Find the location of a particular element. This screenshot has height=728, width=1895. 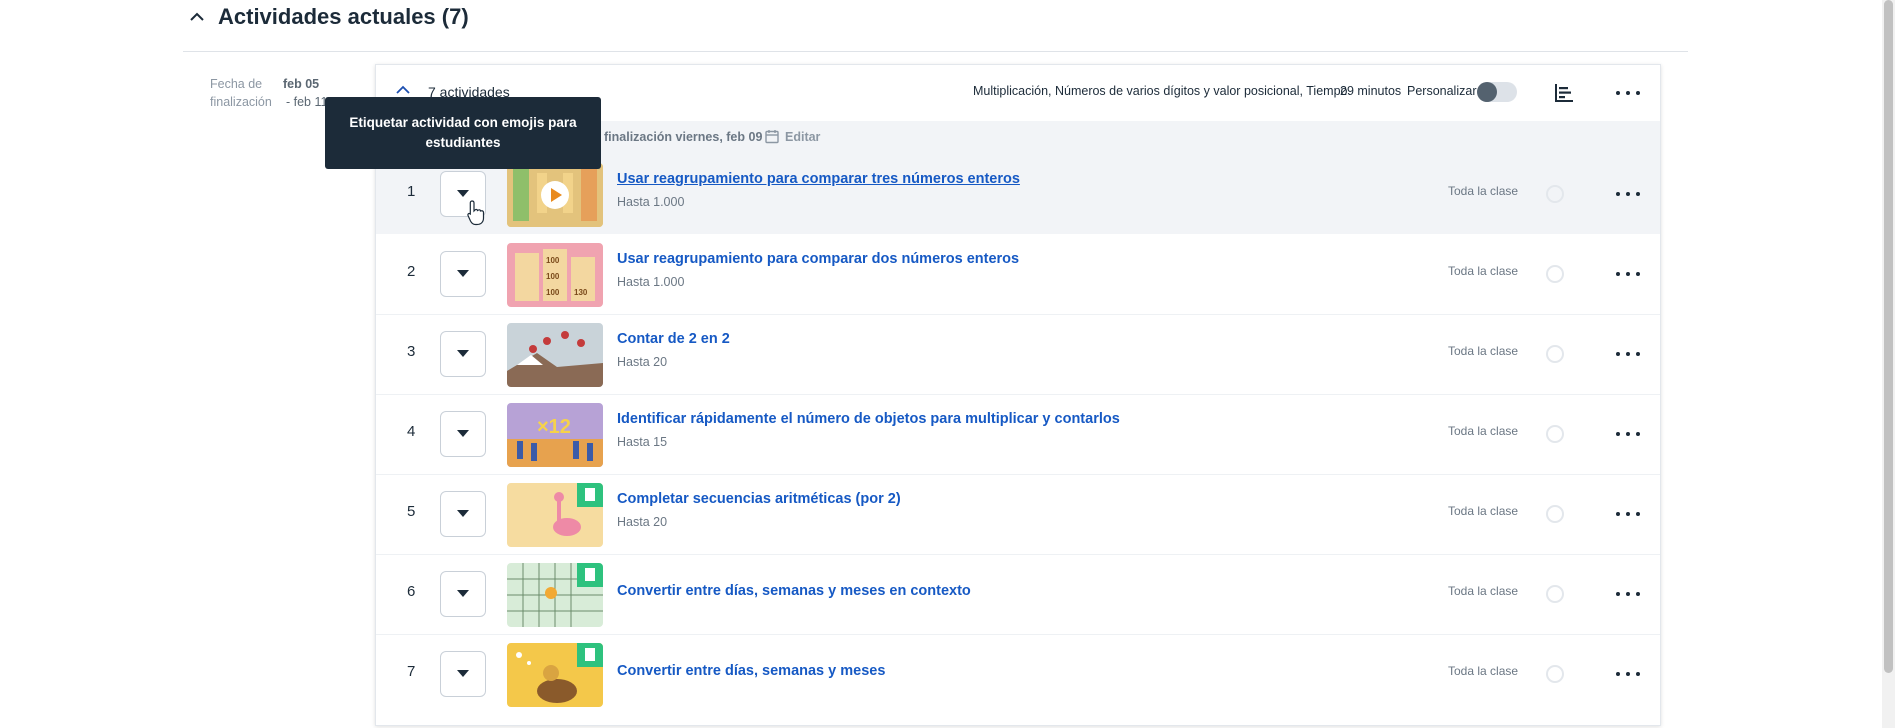

due-date-end: - feb 11 is located at coordinates (307, 102).